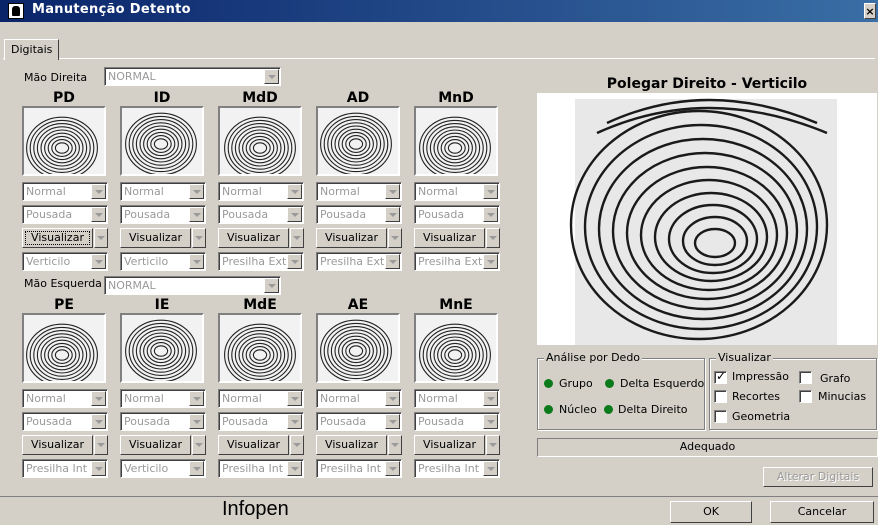  Describe the element at coordinates (805, 377) in the screenshot. I see `grafo-checkbox` at that location.